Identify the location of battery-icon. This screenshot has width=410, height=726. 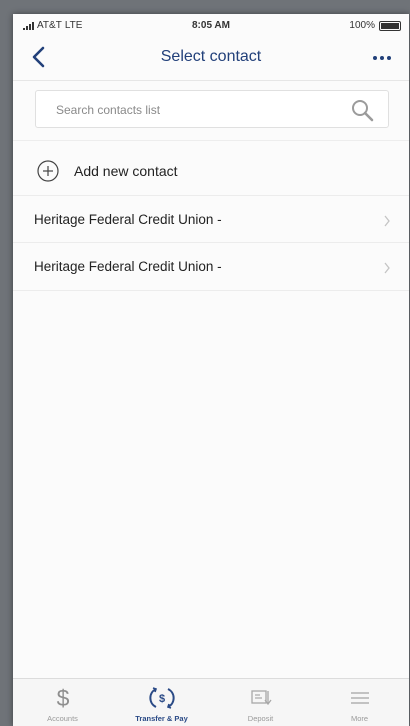
(390, 25).